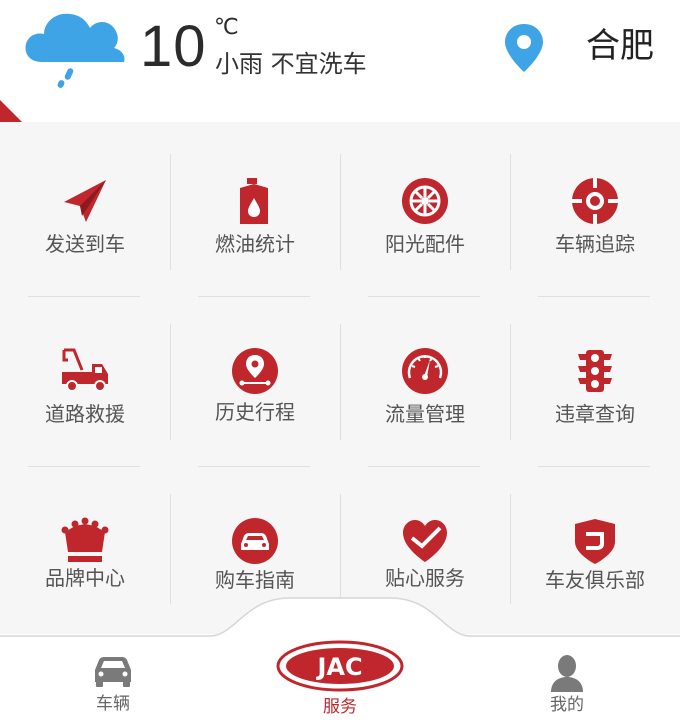 Image resolution: width=680 pixels, height=725 pixels. I want to click on target-icon, so click(595, 201).